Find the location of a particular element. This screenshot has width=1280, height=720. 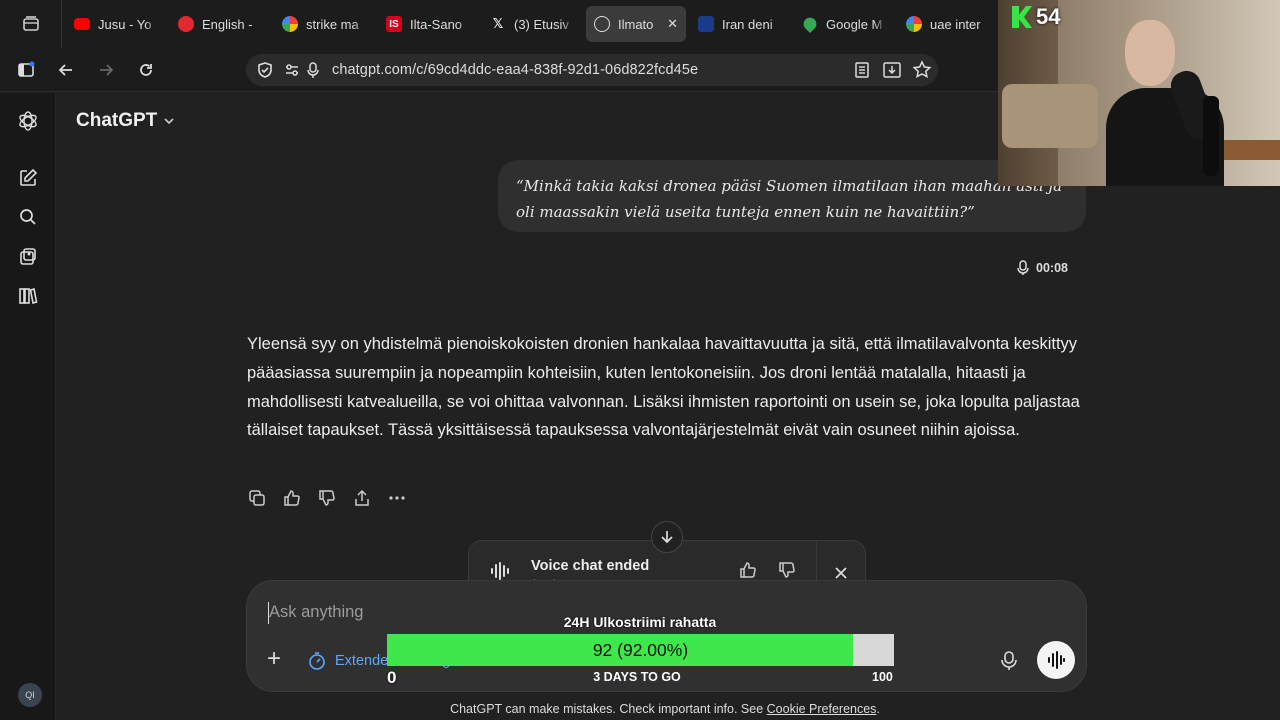

forward-button is located at coordinates (106, 70).